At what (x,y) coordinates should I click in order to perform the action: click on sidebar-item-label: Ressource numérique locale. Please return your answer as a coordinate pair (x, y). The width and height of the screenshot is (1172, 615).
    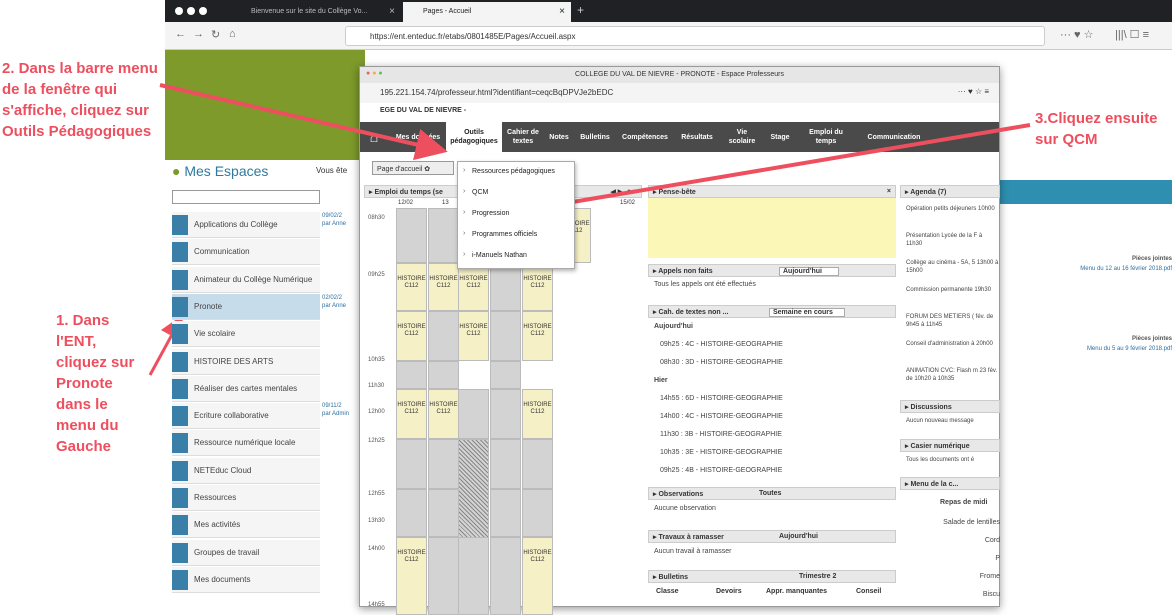
    Looking at the image, I should click on (245, 443).